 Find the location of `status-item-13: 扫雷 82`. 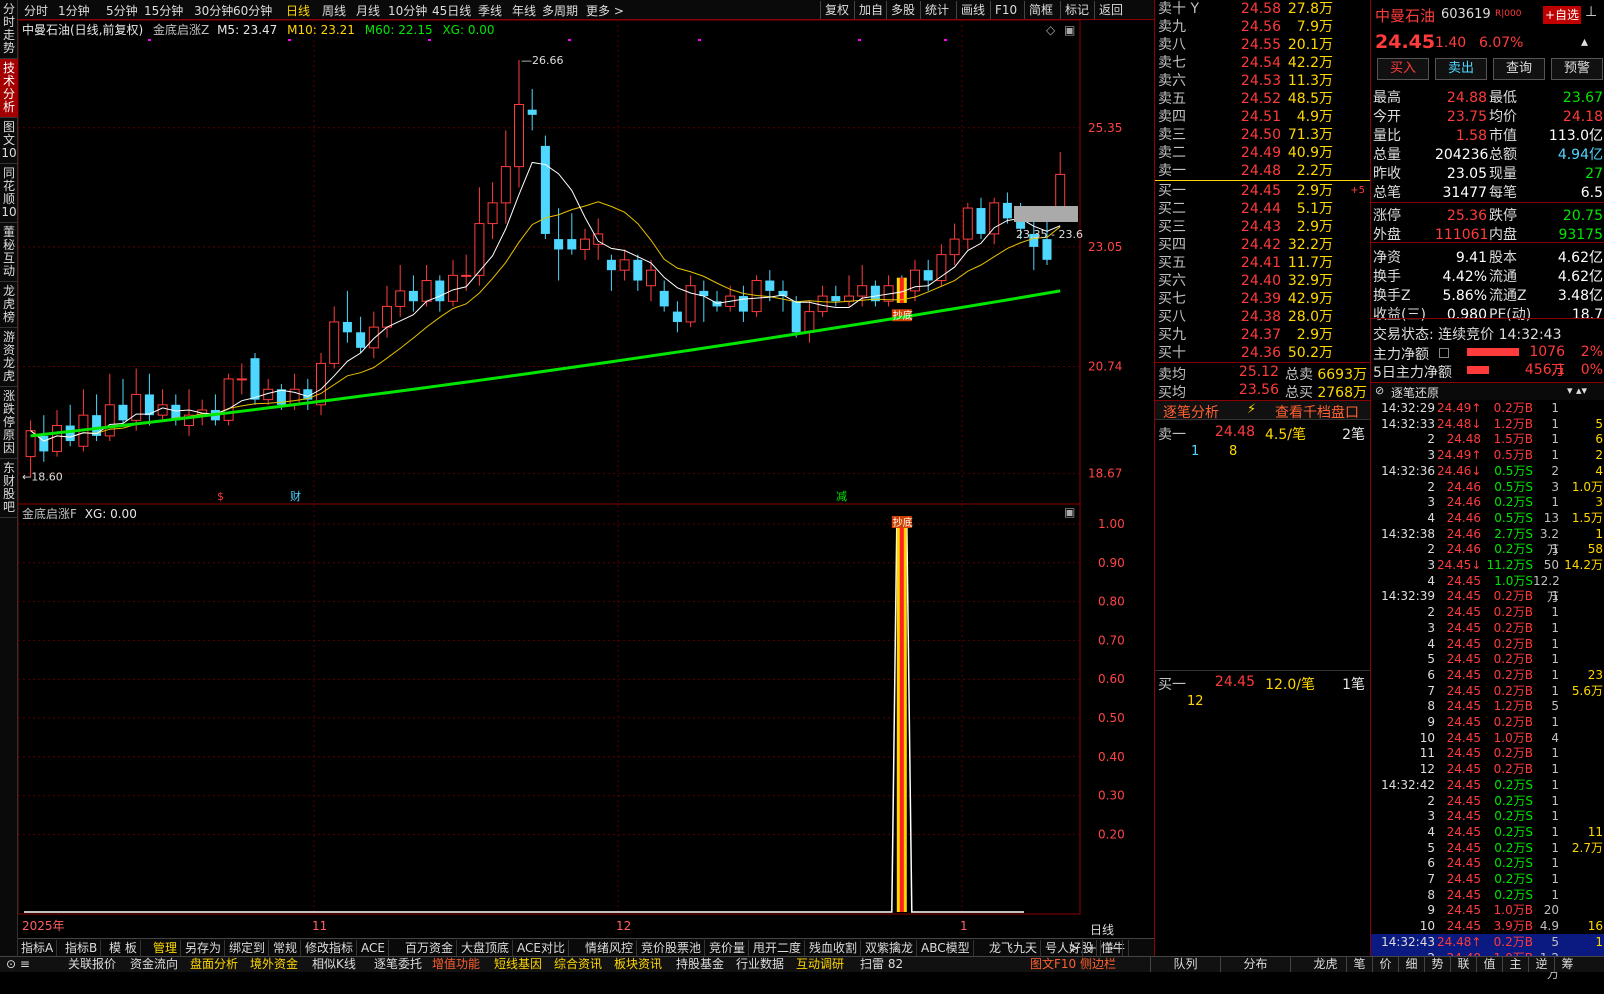

status-item-13: 扫雷 82 is located at coordinates (881, 964).